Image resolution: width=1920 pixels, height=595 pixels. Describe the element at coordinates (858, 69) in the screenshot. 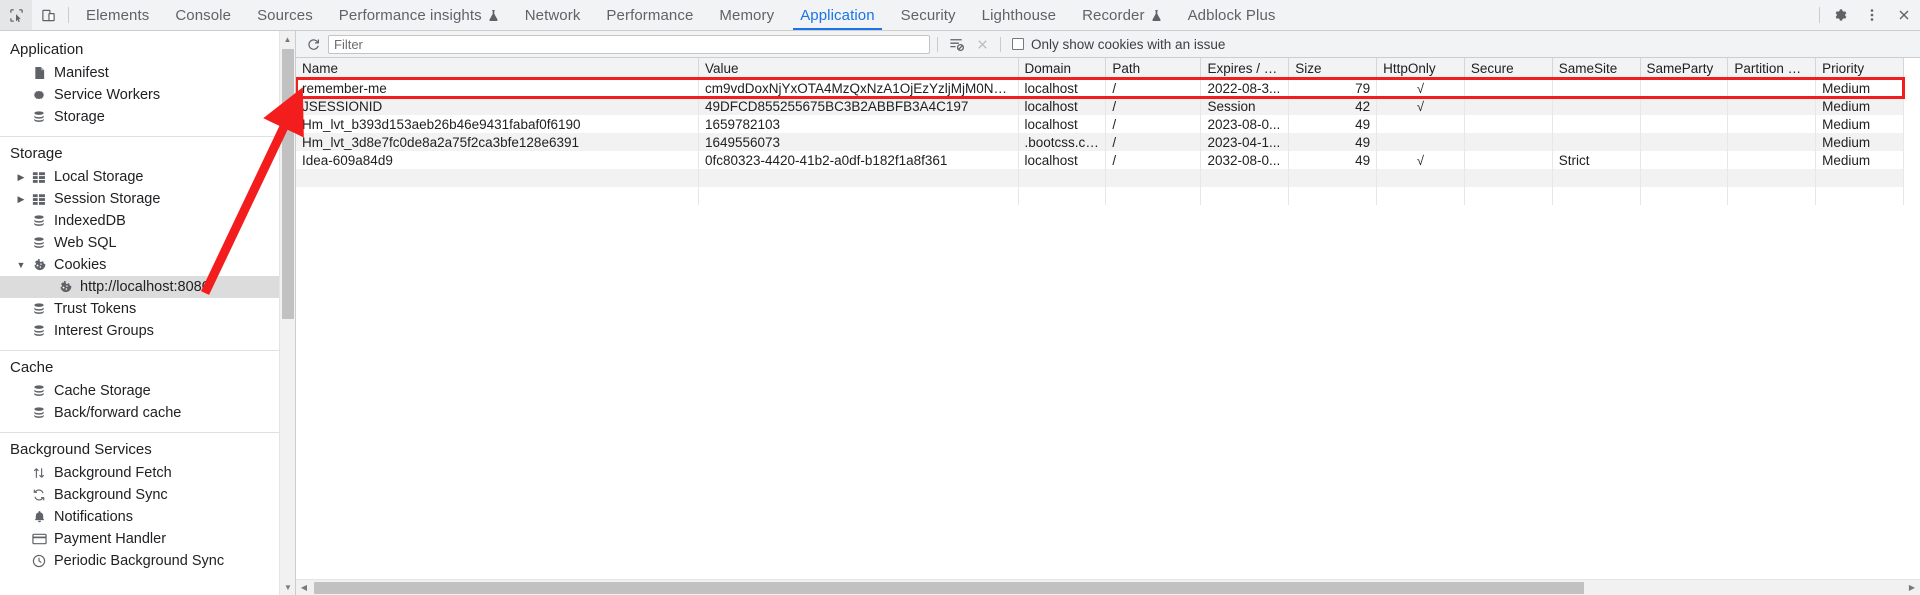

I see `column-header-value: Value` at that location.